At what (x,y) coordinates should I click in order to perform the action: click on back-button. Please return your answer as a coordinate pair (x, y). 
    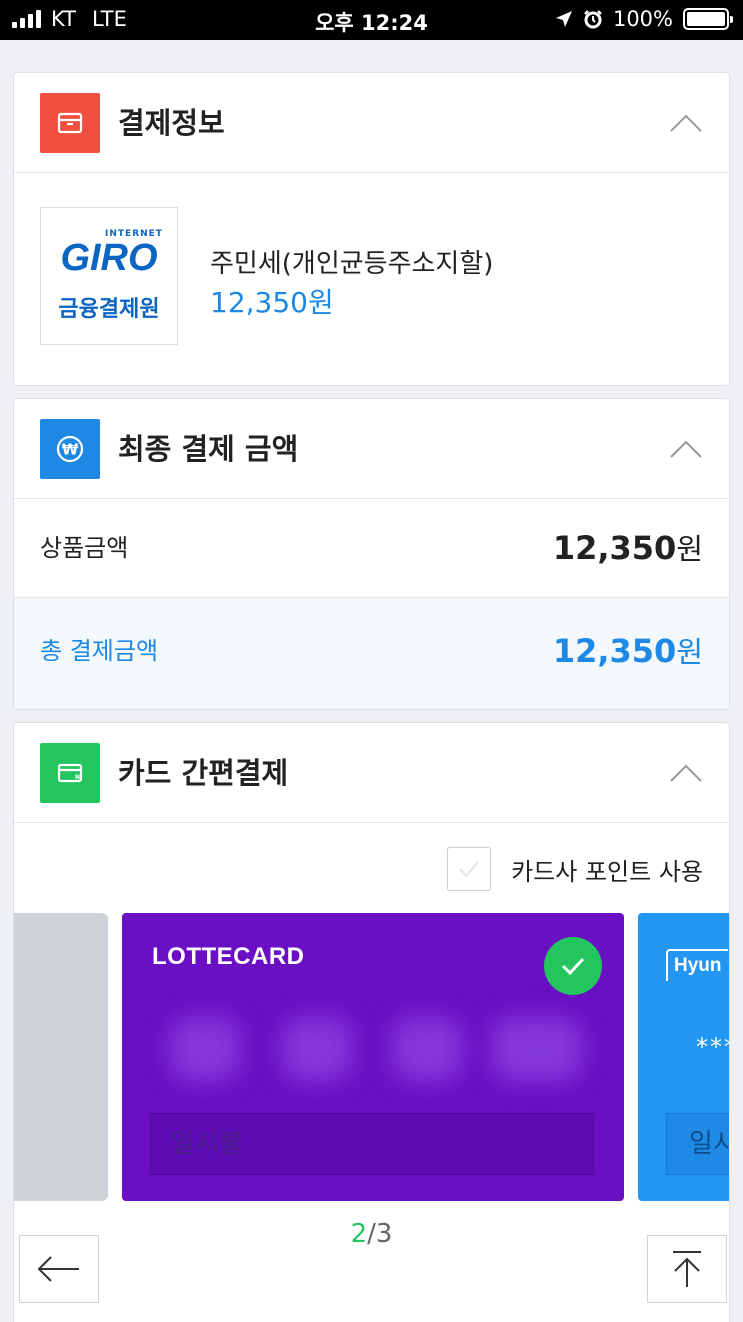
    Looking at the image, I should click on (59, 1269).